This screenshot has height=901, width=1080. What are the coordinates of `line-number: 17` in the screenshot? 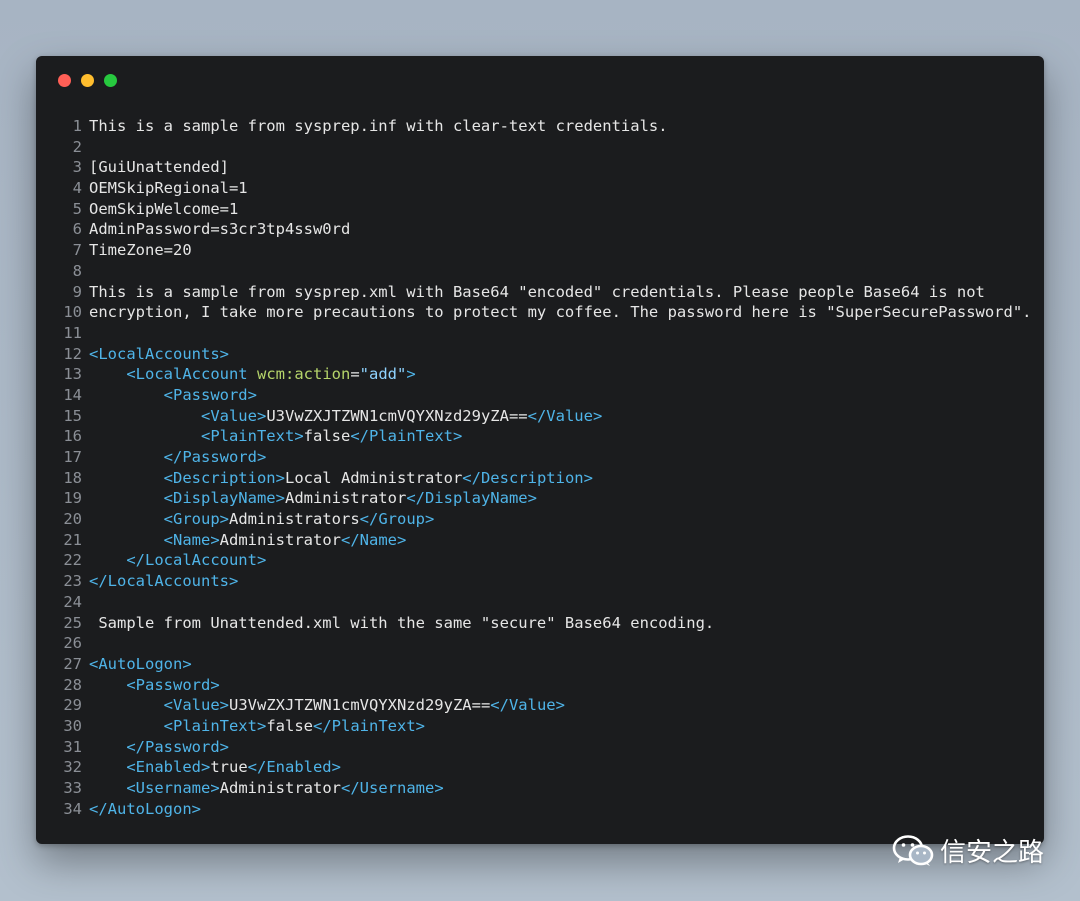 It's located at (72, 457).